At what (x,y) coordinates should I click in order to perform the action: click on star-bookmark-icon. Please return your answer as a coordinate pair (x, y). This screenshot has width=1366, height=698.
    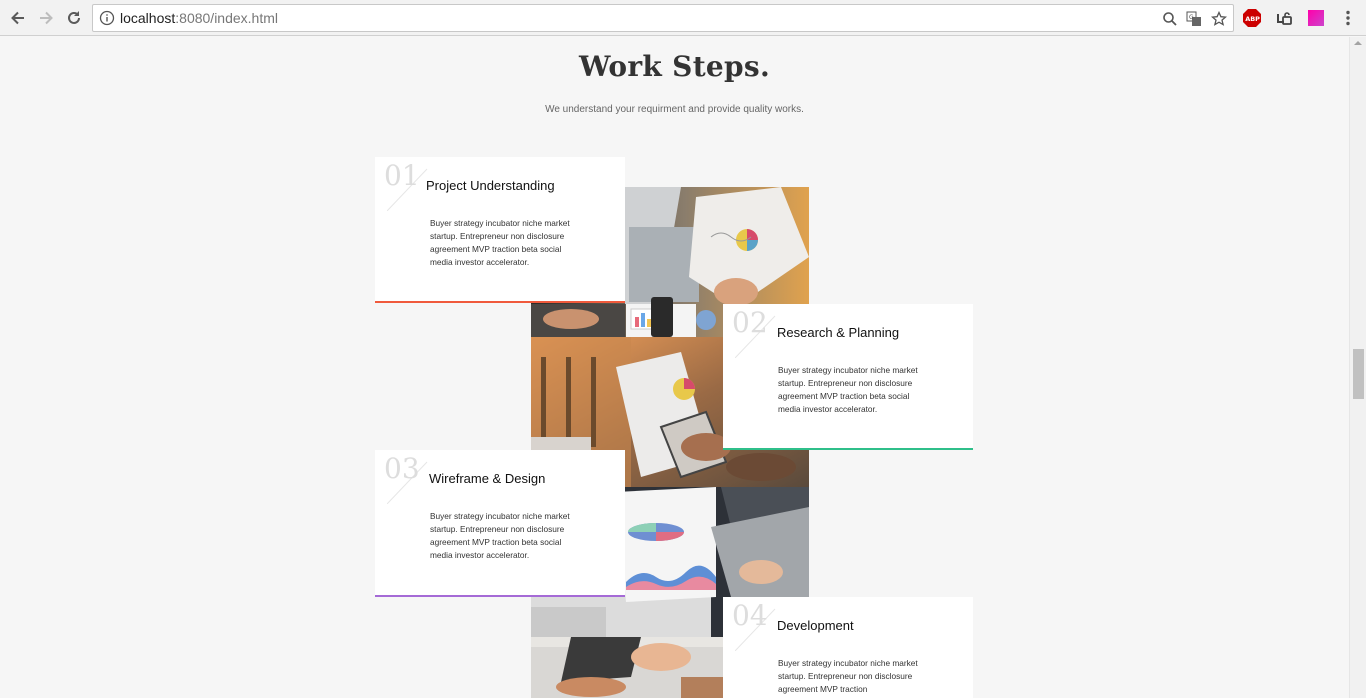
    Looking at the image, I should click on (1219, 19).